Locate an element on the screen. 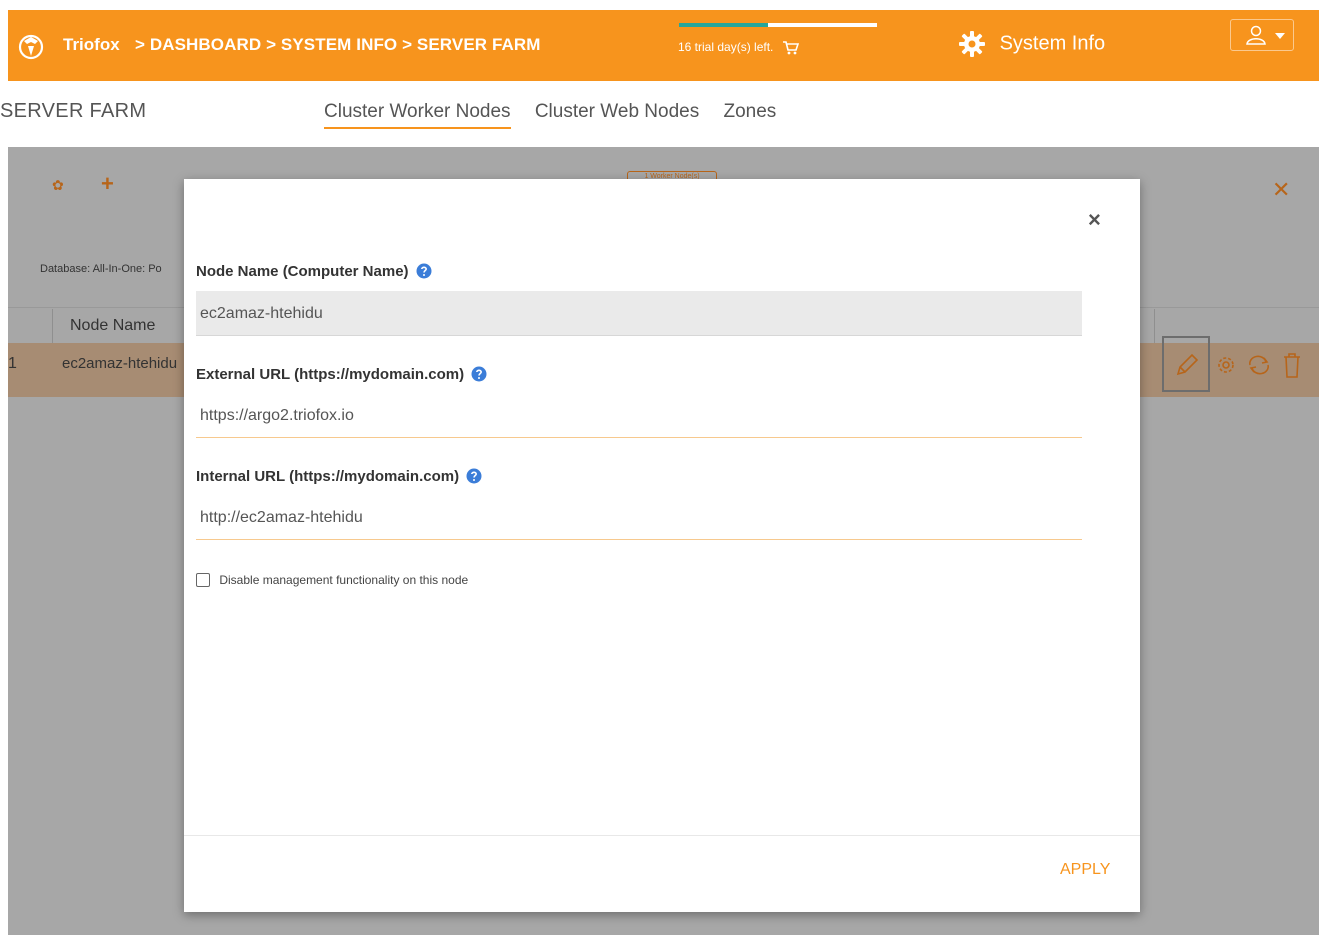 This screenshot has width=1319, height=935. tab-cluster-web-nodes: Cluster Web Nodes is located at coordinates (617, 114).